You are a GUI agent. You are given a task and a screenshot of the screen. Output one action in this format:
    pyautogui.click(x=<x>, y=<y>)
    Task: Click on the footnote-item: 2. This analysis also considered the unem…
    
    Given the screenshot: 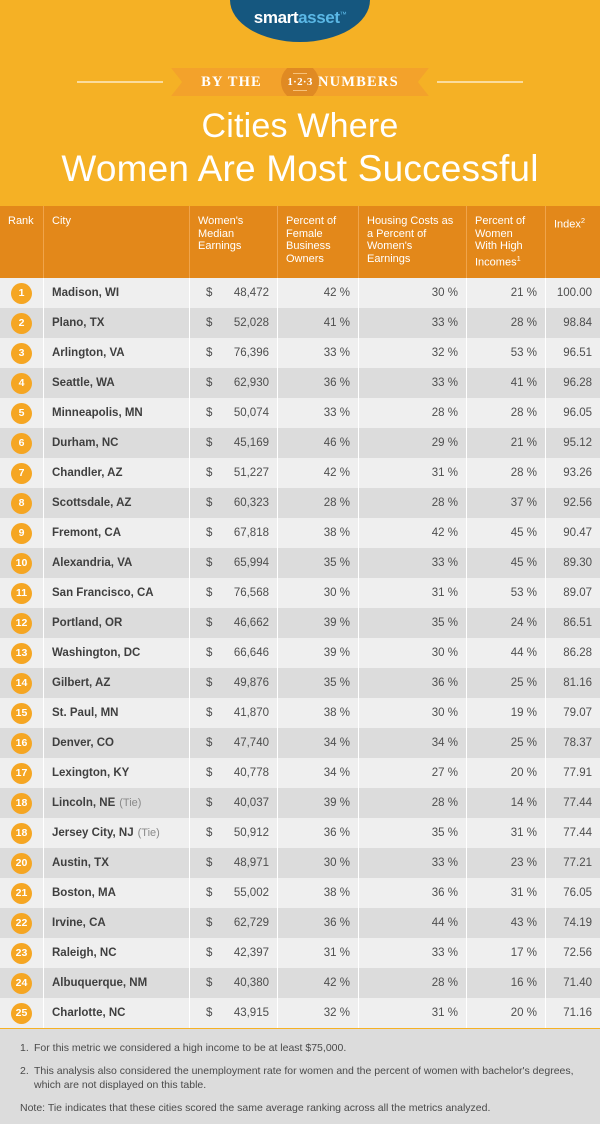 What is the action you would take?
    pyautogui.click(x=301, y=1078)
    